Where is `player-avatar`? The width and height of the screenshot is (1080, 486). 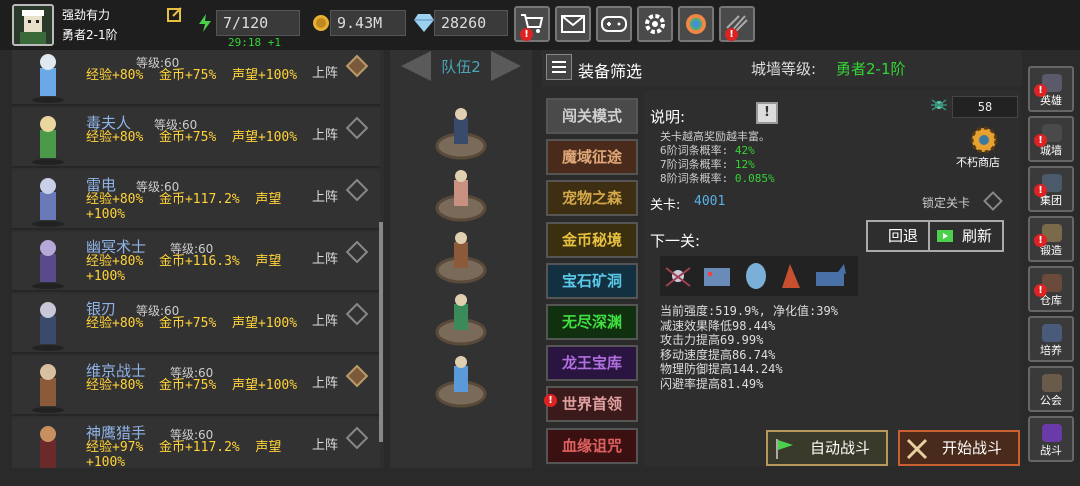 player-avatar is located at coordinates (33, 25).